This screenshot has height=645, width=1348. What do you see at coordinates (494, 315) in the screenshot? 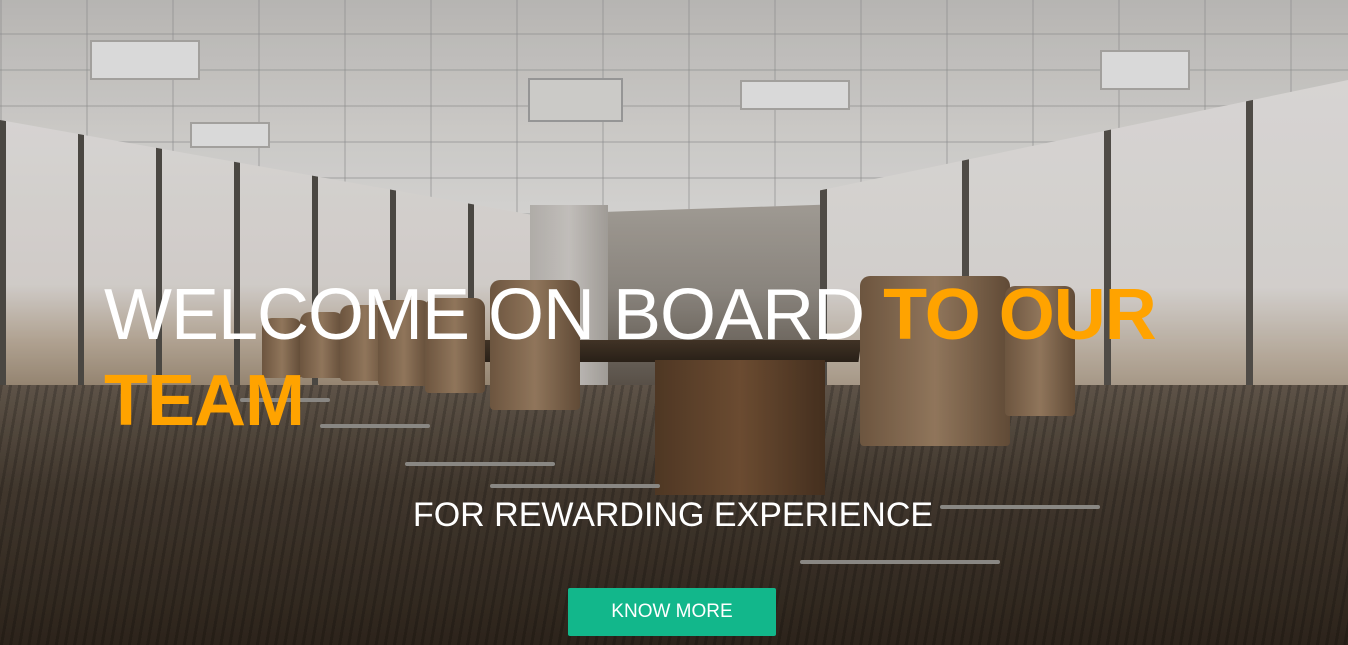
I see `headline-text: WELCOME ON BOARD` at bounding box center [494, 315].